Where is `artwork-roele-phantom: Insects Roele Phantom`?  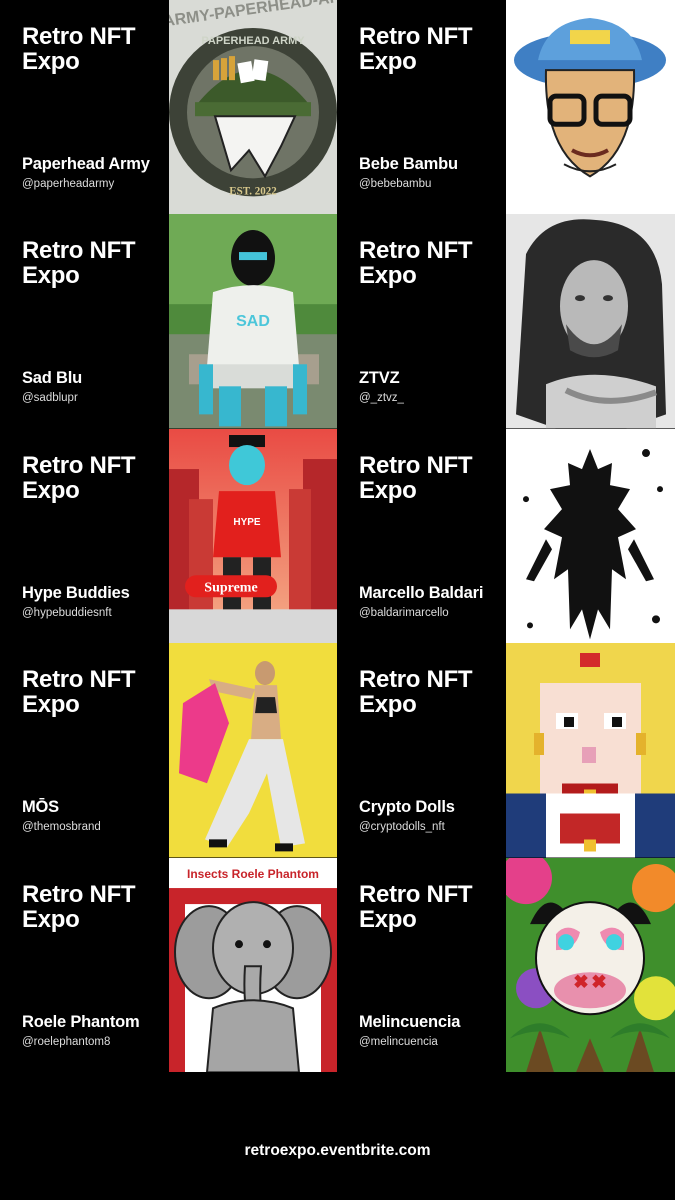
artwork-roele-phantom: Insects Roele Phantom is located at coordinates (253, 964).